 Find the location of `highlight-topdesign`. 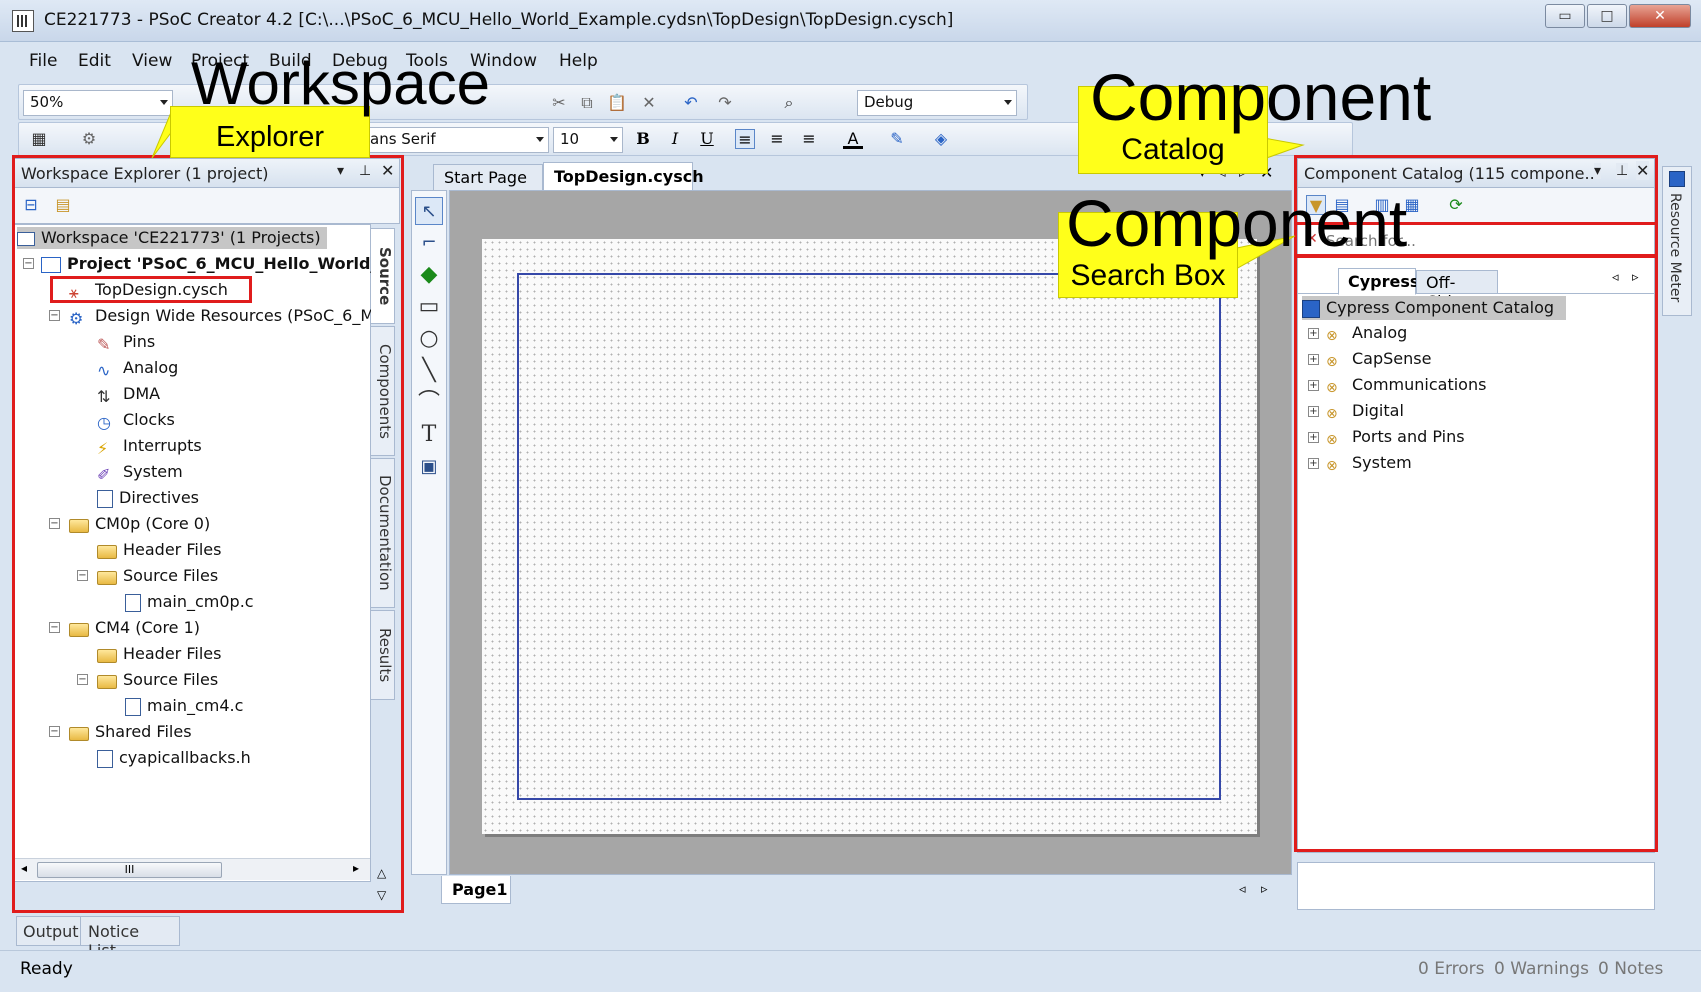

highlight-topdesign is located at coordinates (151, 289).